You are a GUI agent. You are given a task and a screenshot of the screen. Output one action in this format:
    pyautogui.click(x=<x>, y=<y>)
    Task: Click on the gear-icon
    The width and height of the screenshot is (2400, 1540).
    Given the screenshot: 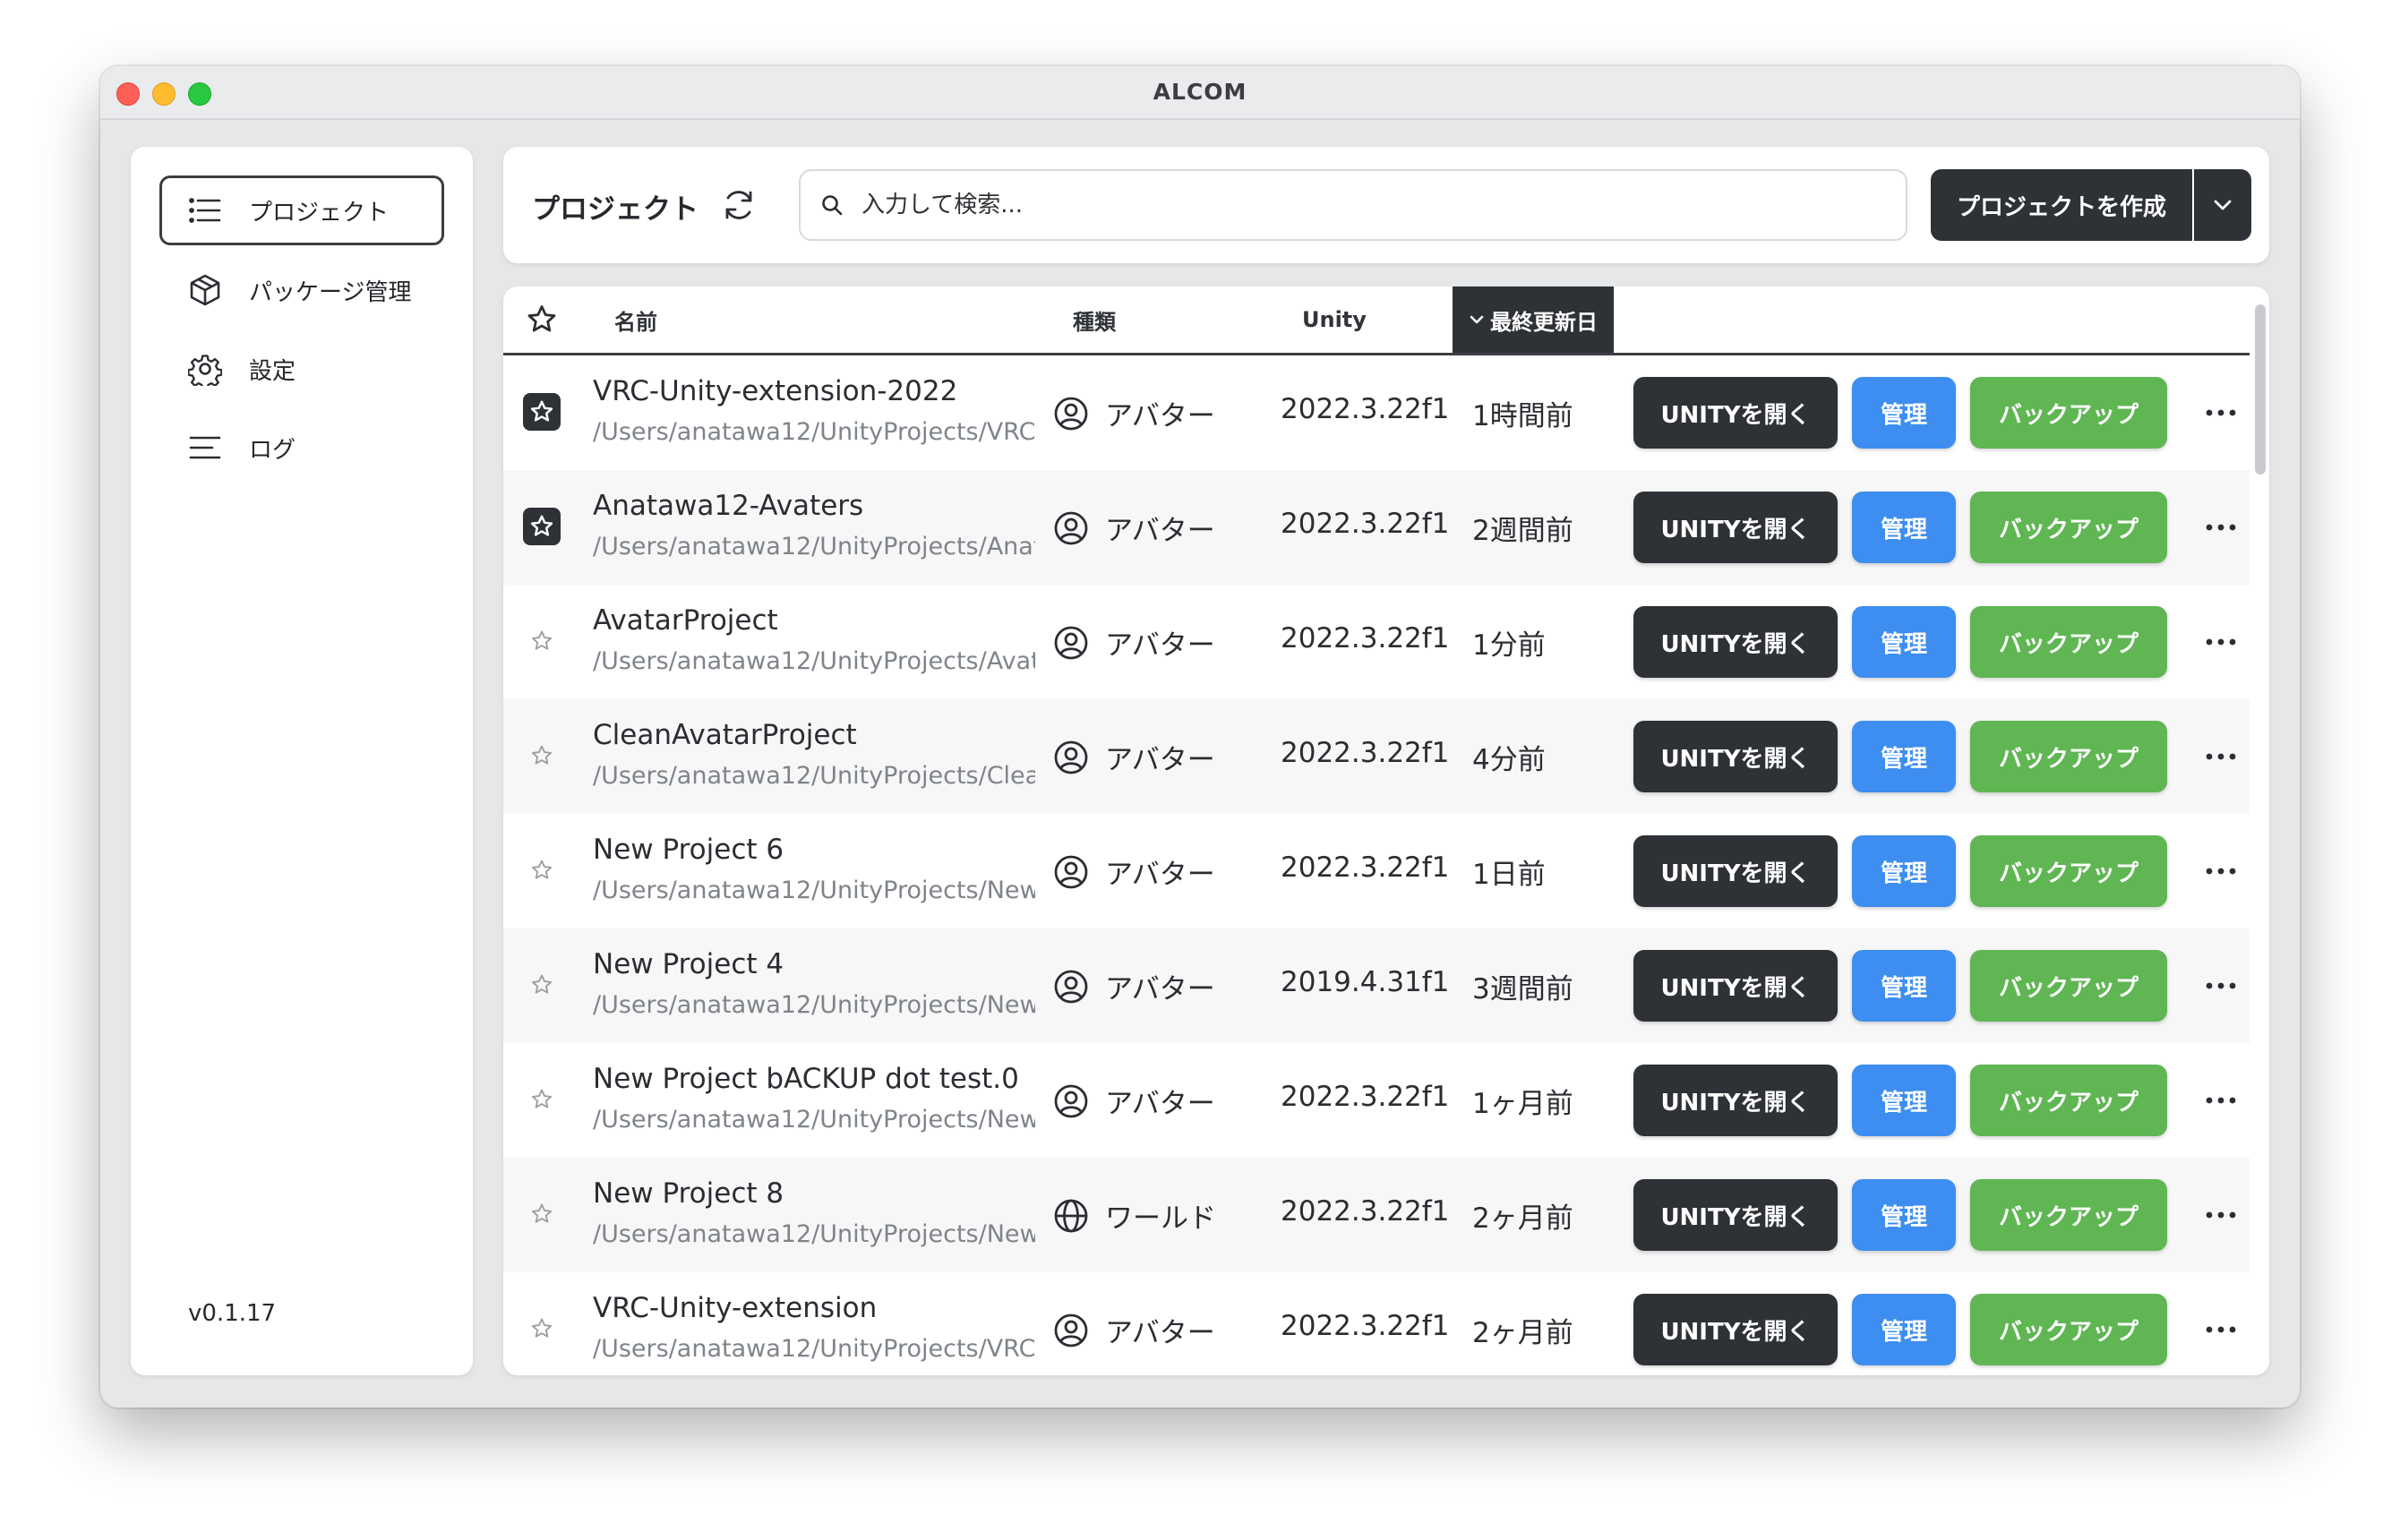 What is the action you would take?
    pyautogui.click(x=205, y=369)
    